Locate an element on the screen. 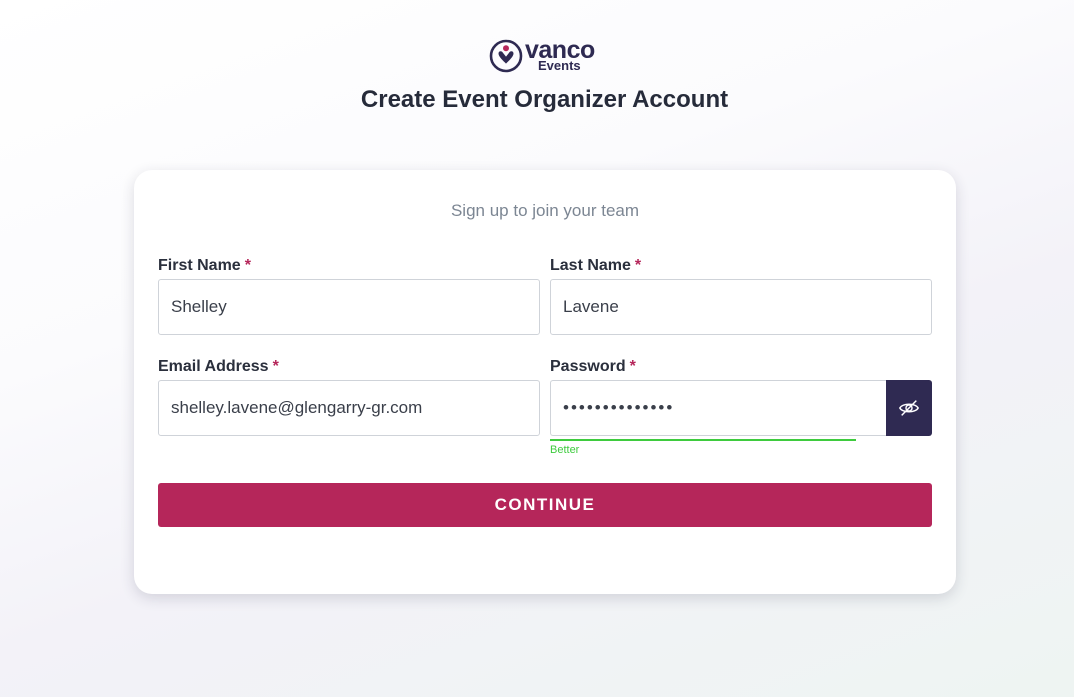  last-name-field: Last Name * is located at coordinates (741, 295).